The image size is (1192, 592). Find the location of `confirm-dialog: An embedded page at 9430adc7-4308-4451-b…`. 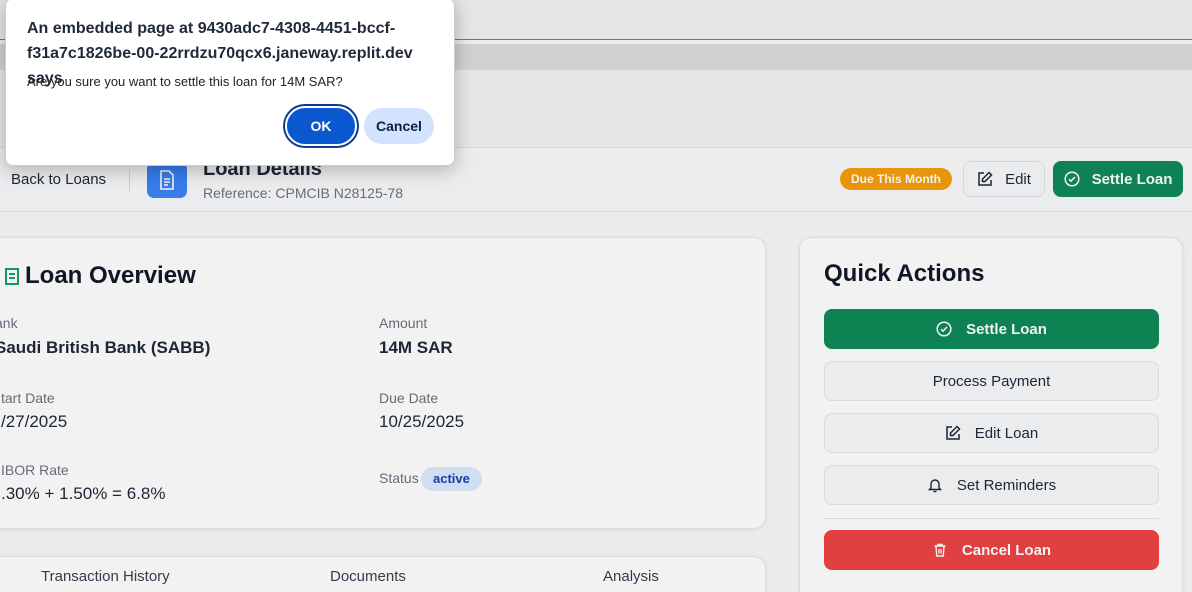

confirm-dialog: An embedded page at 9430adc7-4308-4451-b… is located at coordinates (230, 83).